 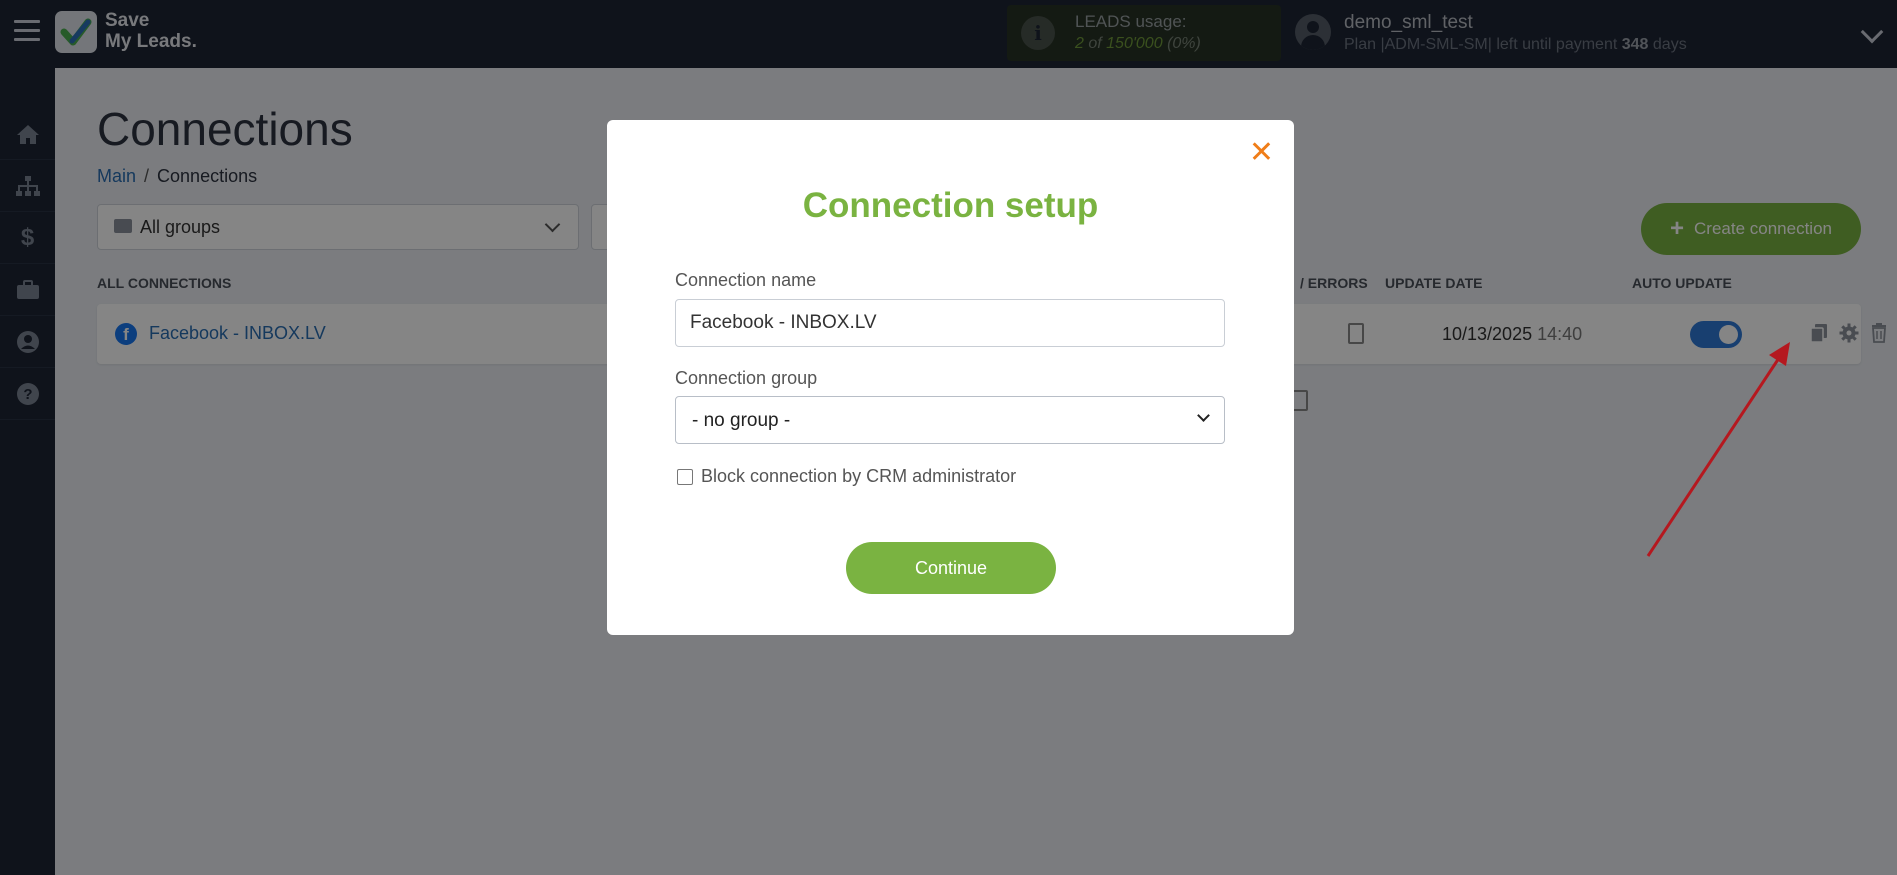 I want to click on connection-name-input, so click(x=950, y=323).